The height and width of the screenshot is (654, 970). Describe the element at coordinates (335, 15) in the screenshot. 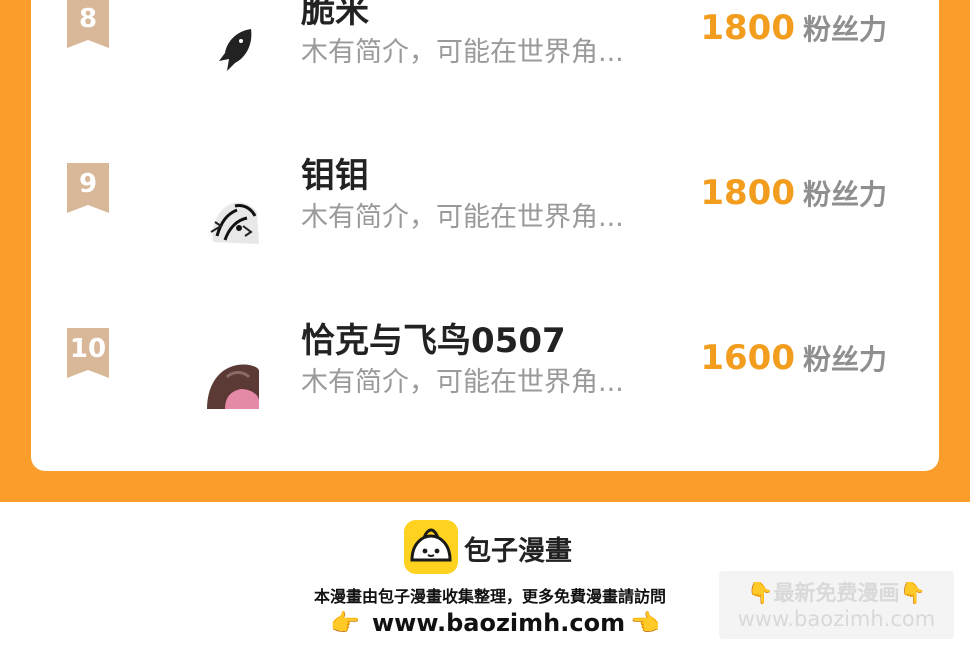

I see `user-name: 脆米` at that location.